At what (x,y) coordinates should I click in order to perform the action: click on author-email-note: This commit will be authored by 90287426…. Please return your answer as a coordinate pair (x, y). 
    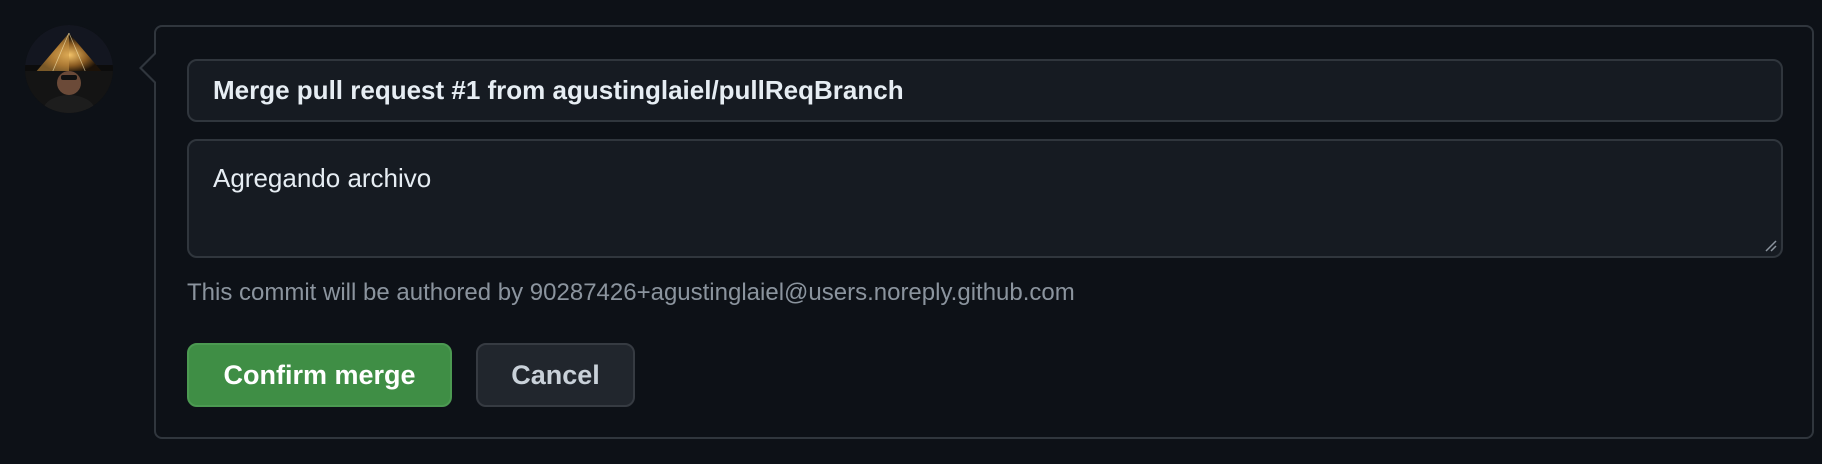
    Looking at the image, I should click on (631, 292).